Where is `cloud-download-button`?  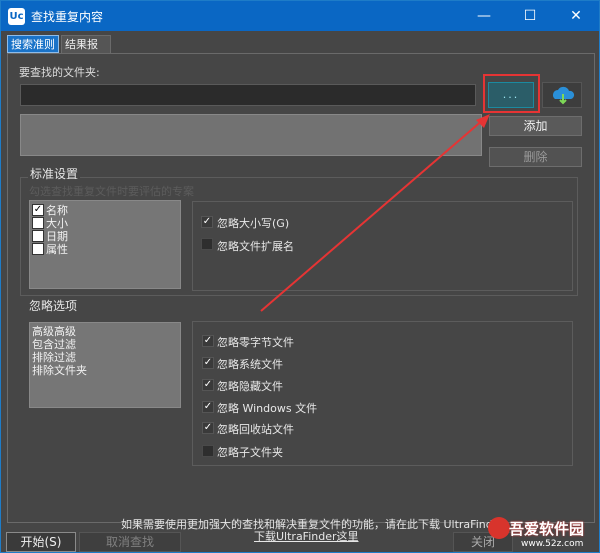
cloud-download-button is located at coordinates (562, 95).